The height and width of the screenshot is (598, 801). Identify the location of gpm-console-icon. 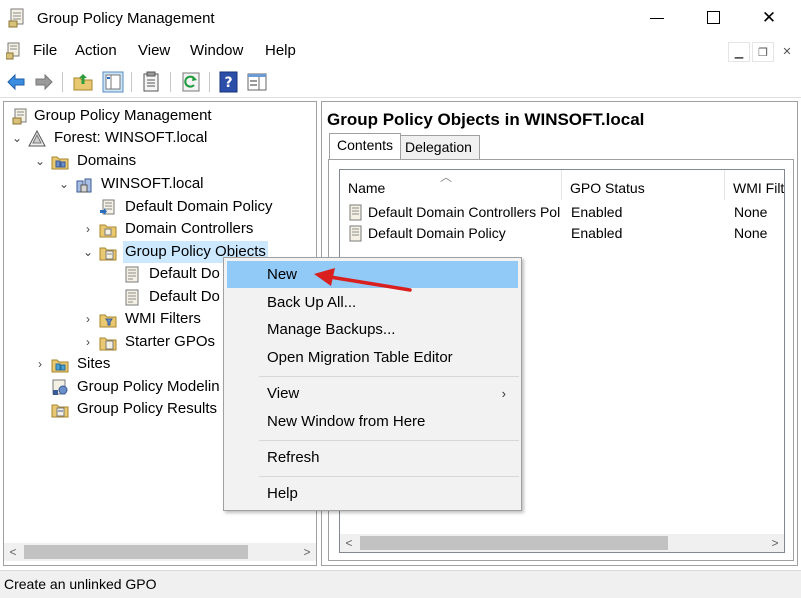
(19, 116).